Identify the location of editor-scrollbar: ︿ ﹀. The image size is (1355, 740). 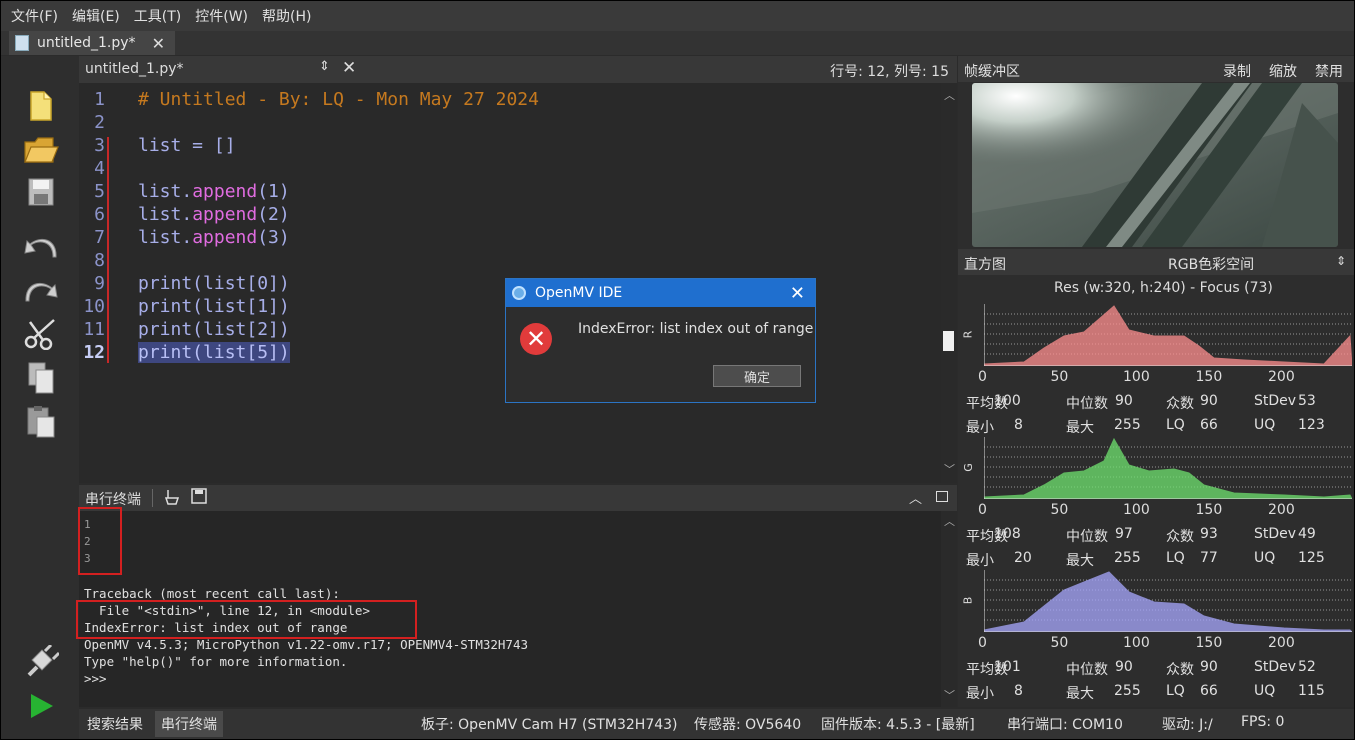
(949, 283).